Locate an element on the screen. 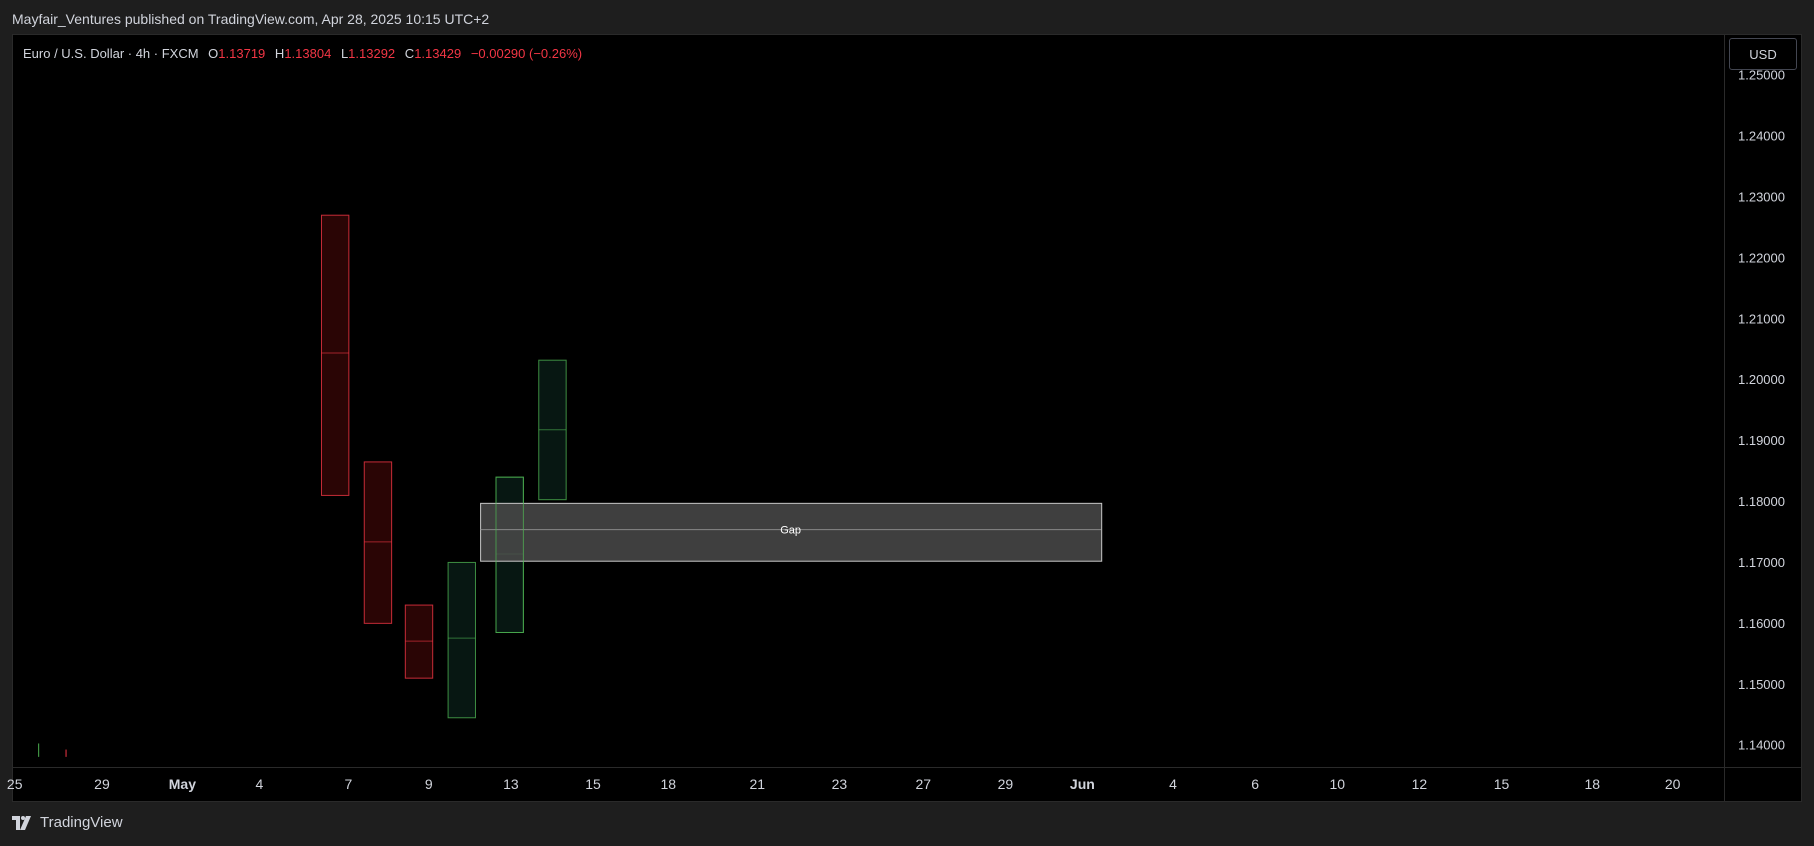  open-value: 1.13719 is located at coordinates (242, 53).